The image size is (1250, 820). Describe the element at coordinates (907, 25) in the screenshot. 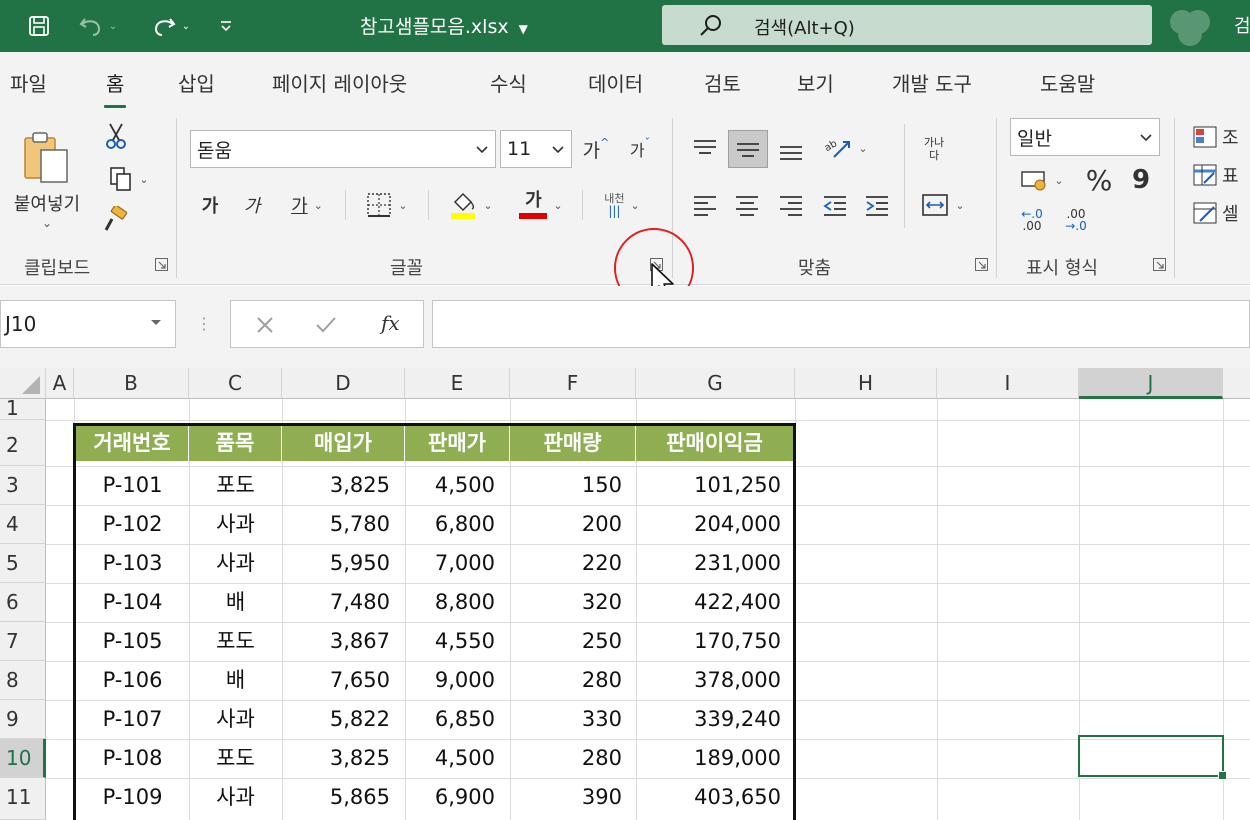

I see `search-box: 검색(Alt+Q)` at that location.